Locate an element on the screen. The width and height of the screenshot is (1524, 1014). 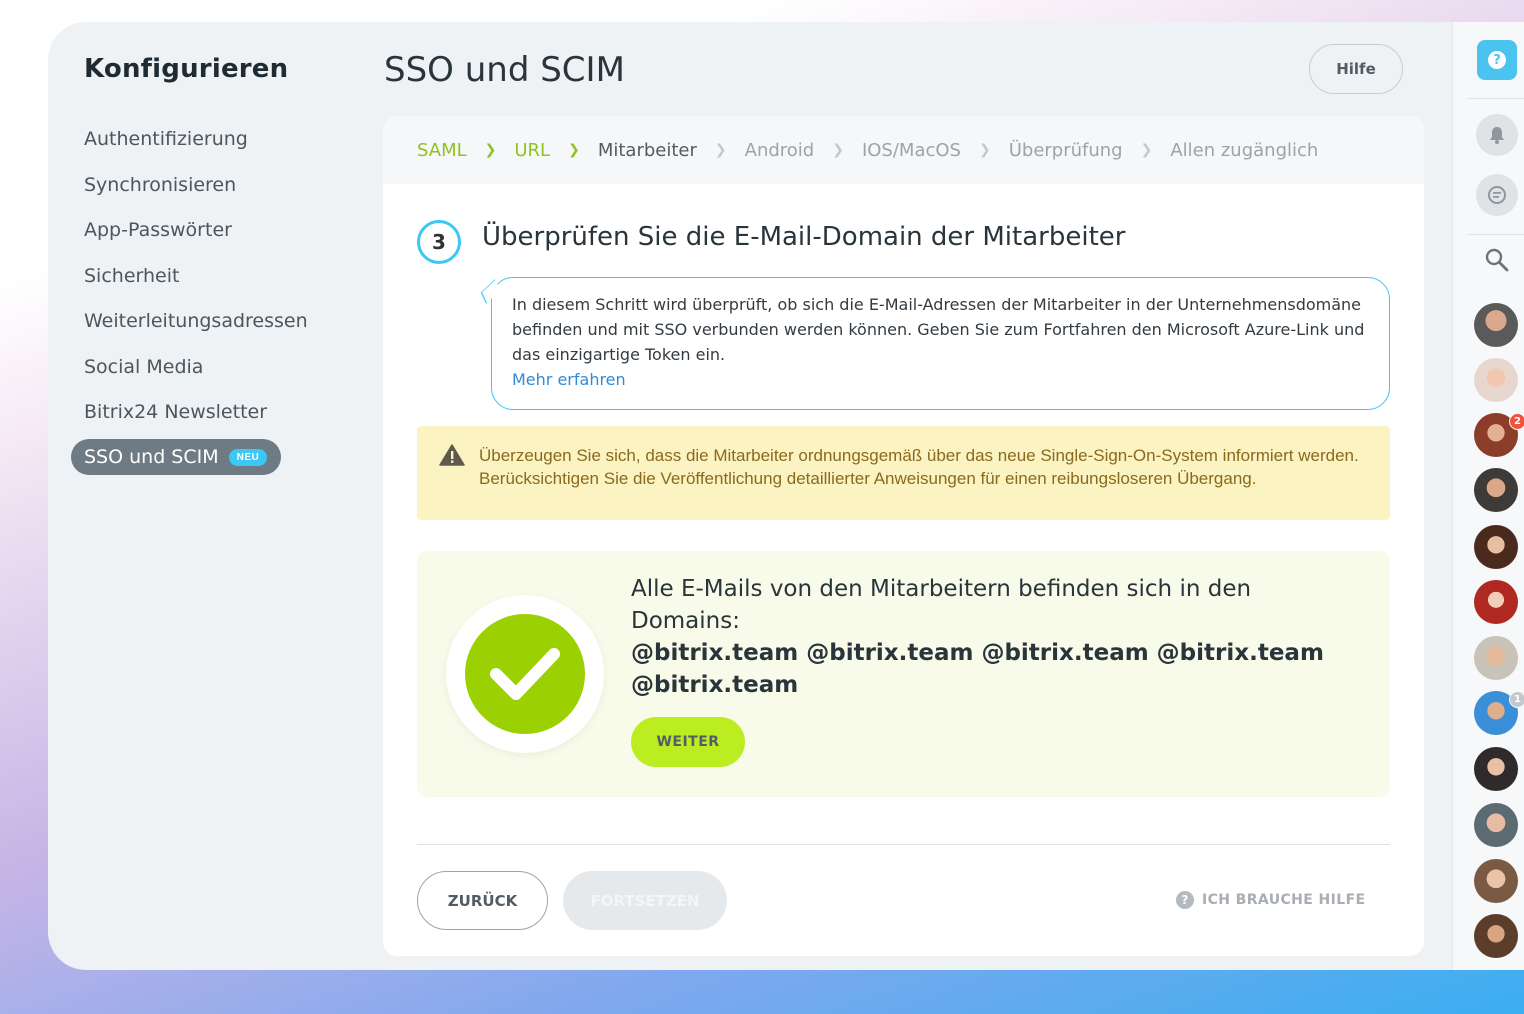
notification-badge: 2 is located at coordinates (1516, 421).